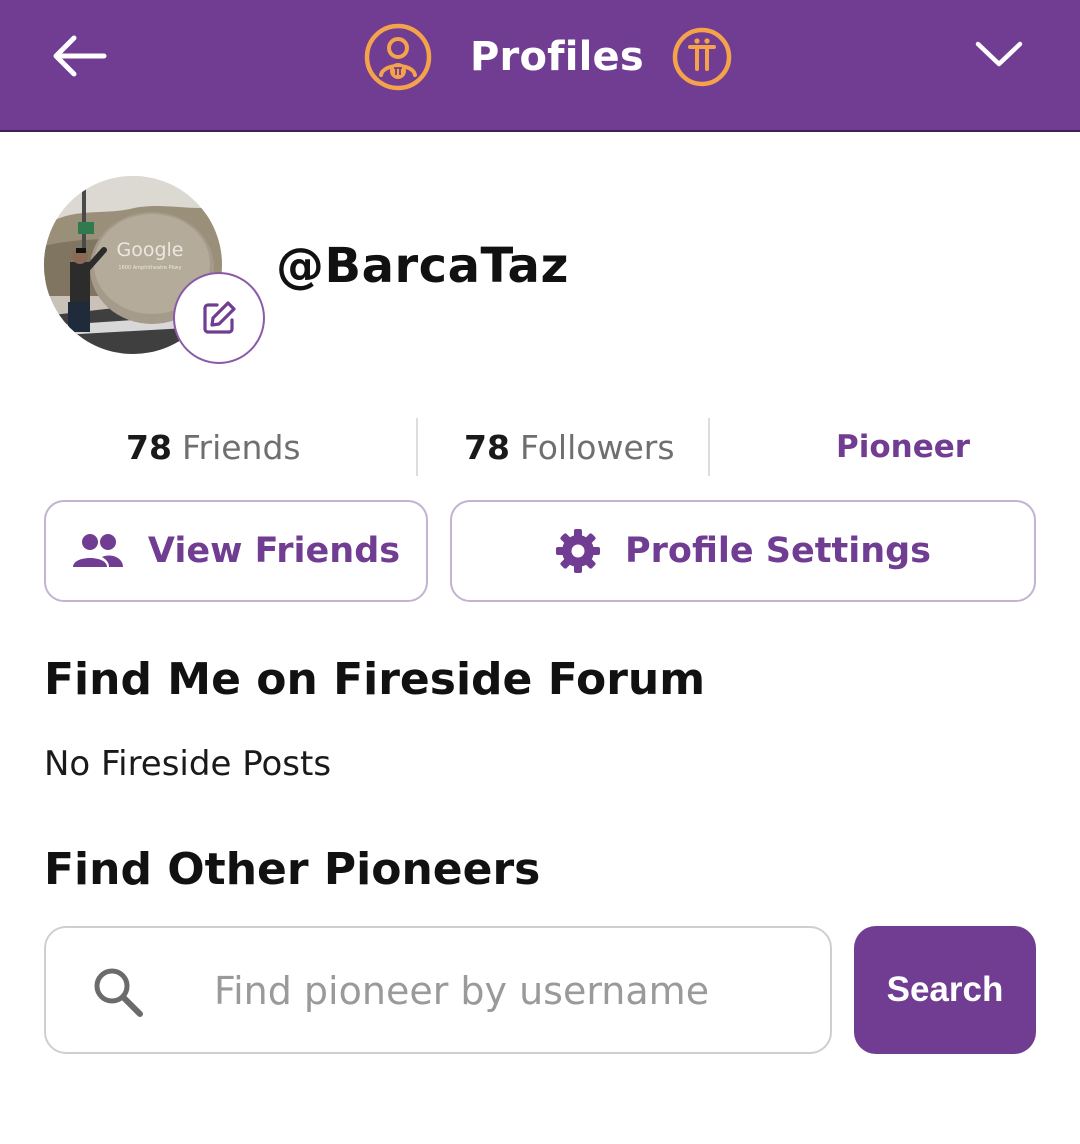 The image size is (1080, 1144). Describe the element at coordinates (702, 57) in the screenshot. I see `pi-coin-icon` at that location.